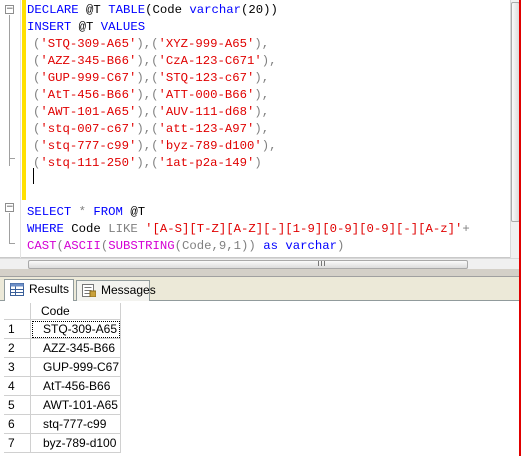 This screenshot has height=456, width=521. What do you see at coordinates (141, 246) in the screenshot?
I see `code-token: SUBSTRING` at bounding box center [141, 246].